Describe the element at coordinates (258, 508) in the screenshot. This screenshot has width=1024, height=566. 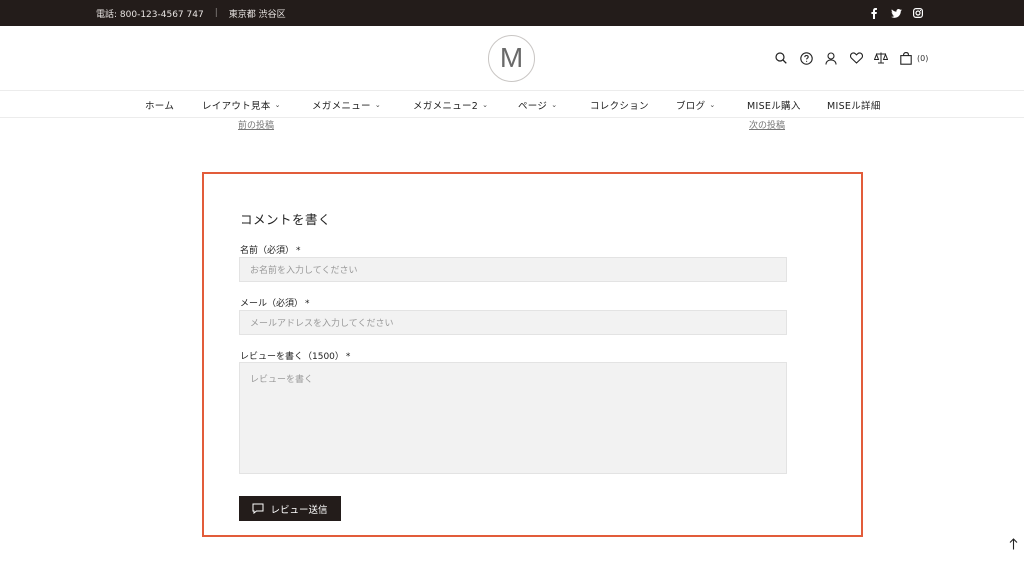
I see `comment-icon` at that location.